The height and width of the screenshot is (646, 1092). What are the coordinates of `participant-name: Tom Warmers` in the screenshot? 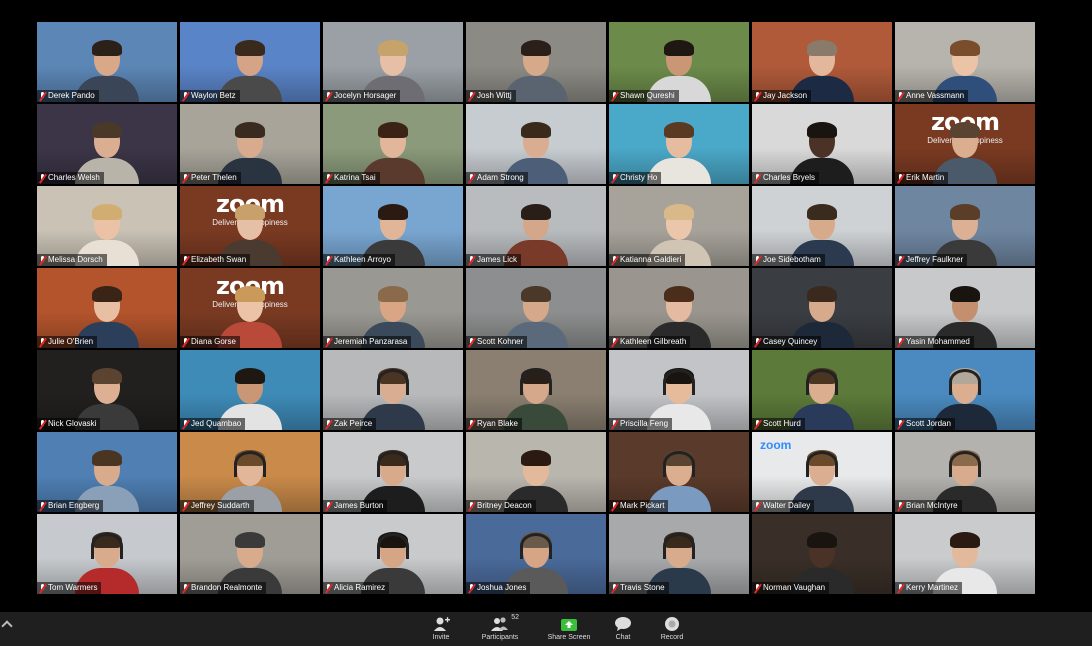 It's located at (73, 587).